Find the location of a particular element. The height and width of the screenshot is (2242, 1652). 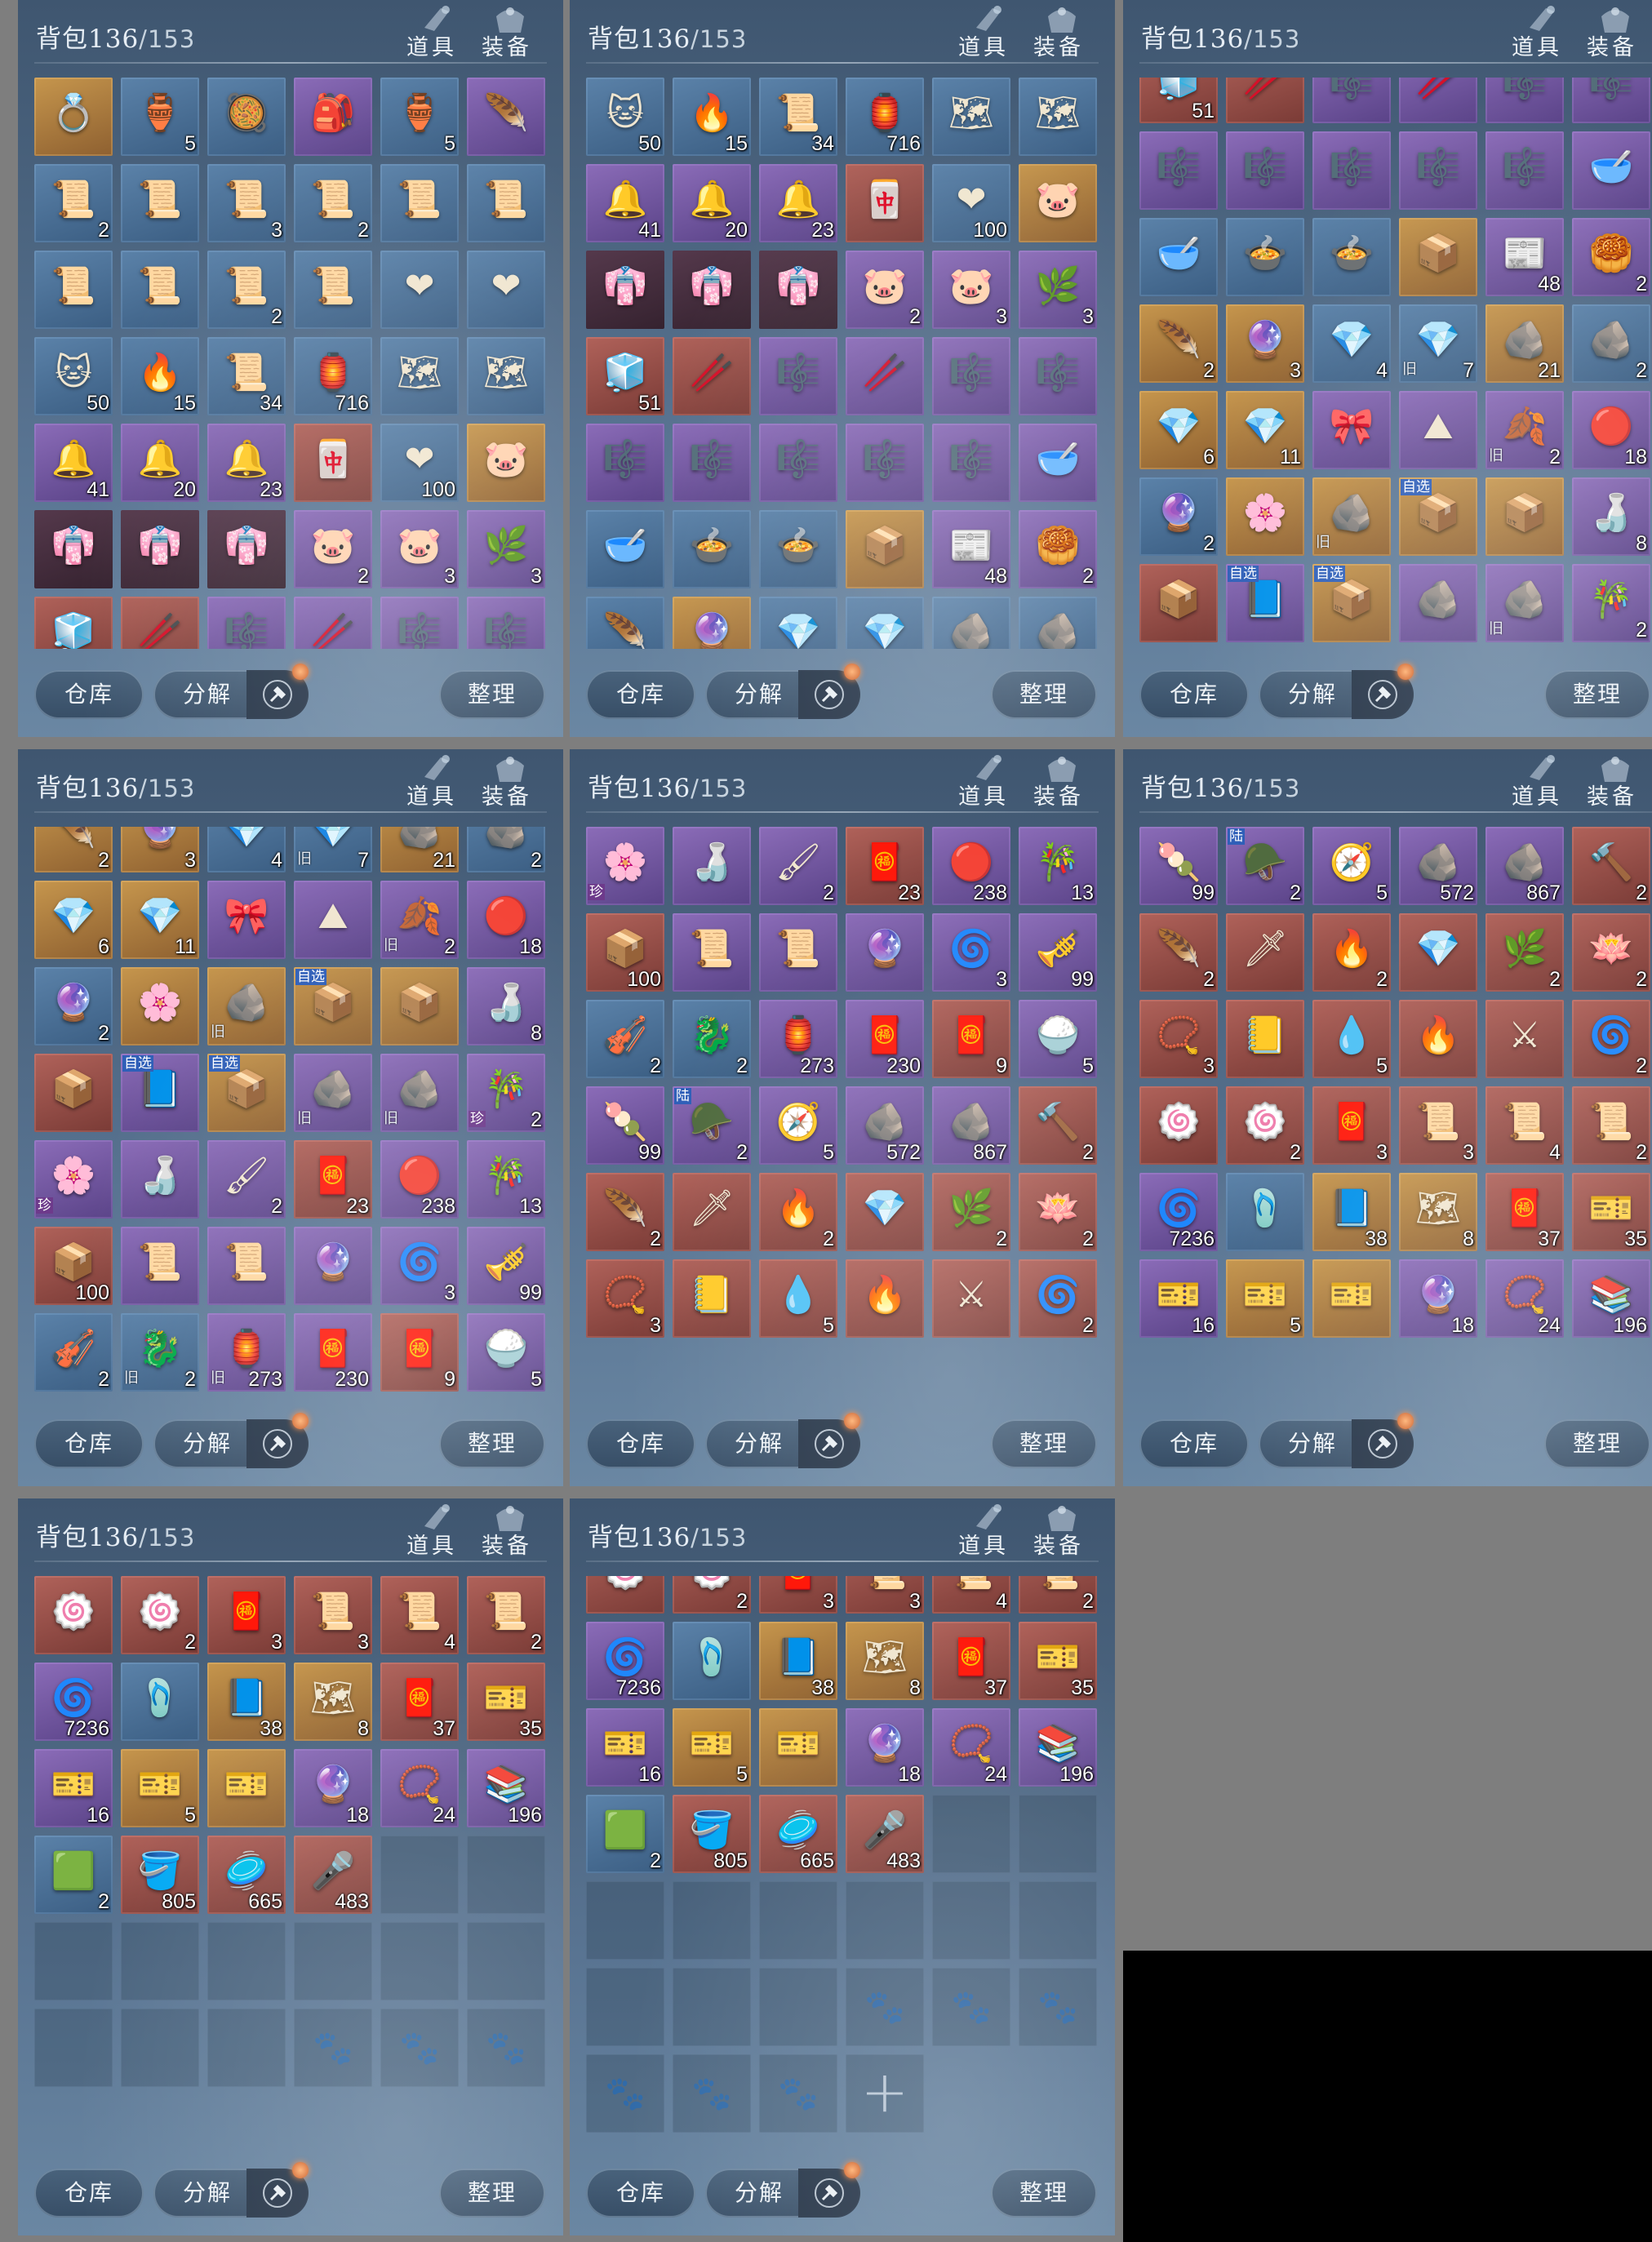

inventory-slot: 🟩 2 is located at coordinates (625, 1834).